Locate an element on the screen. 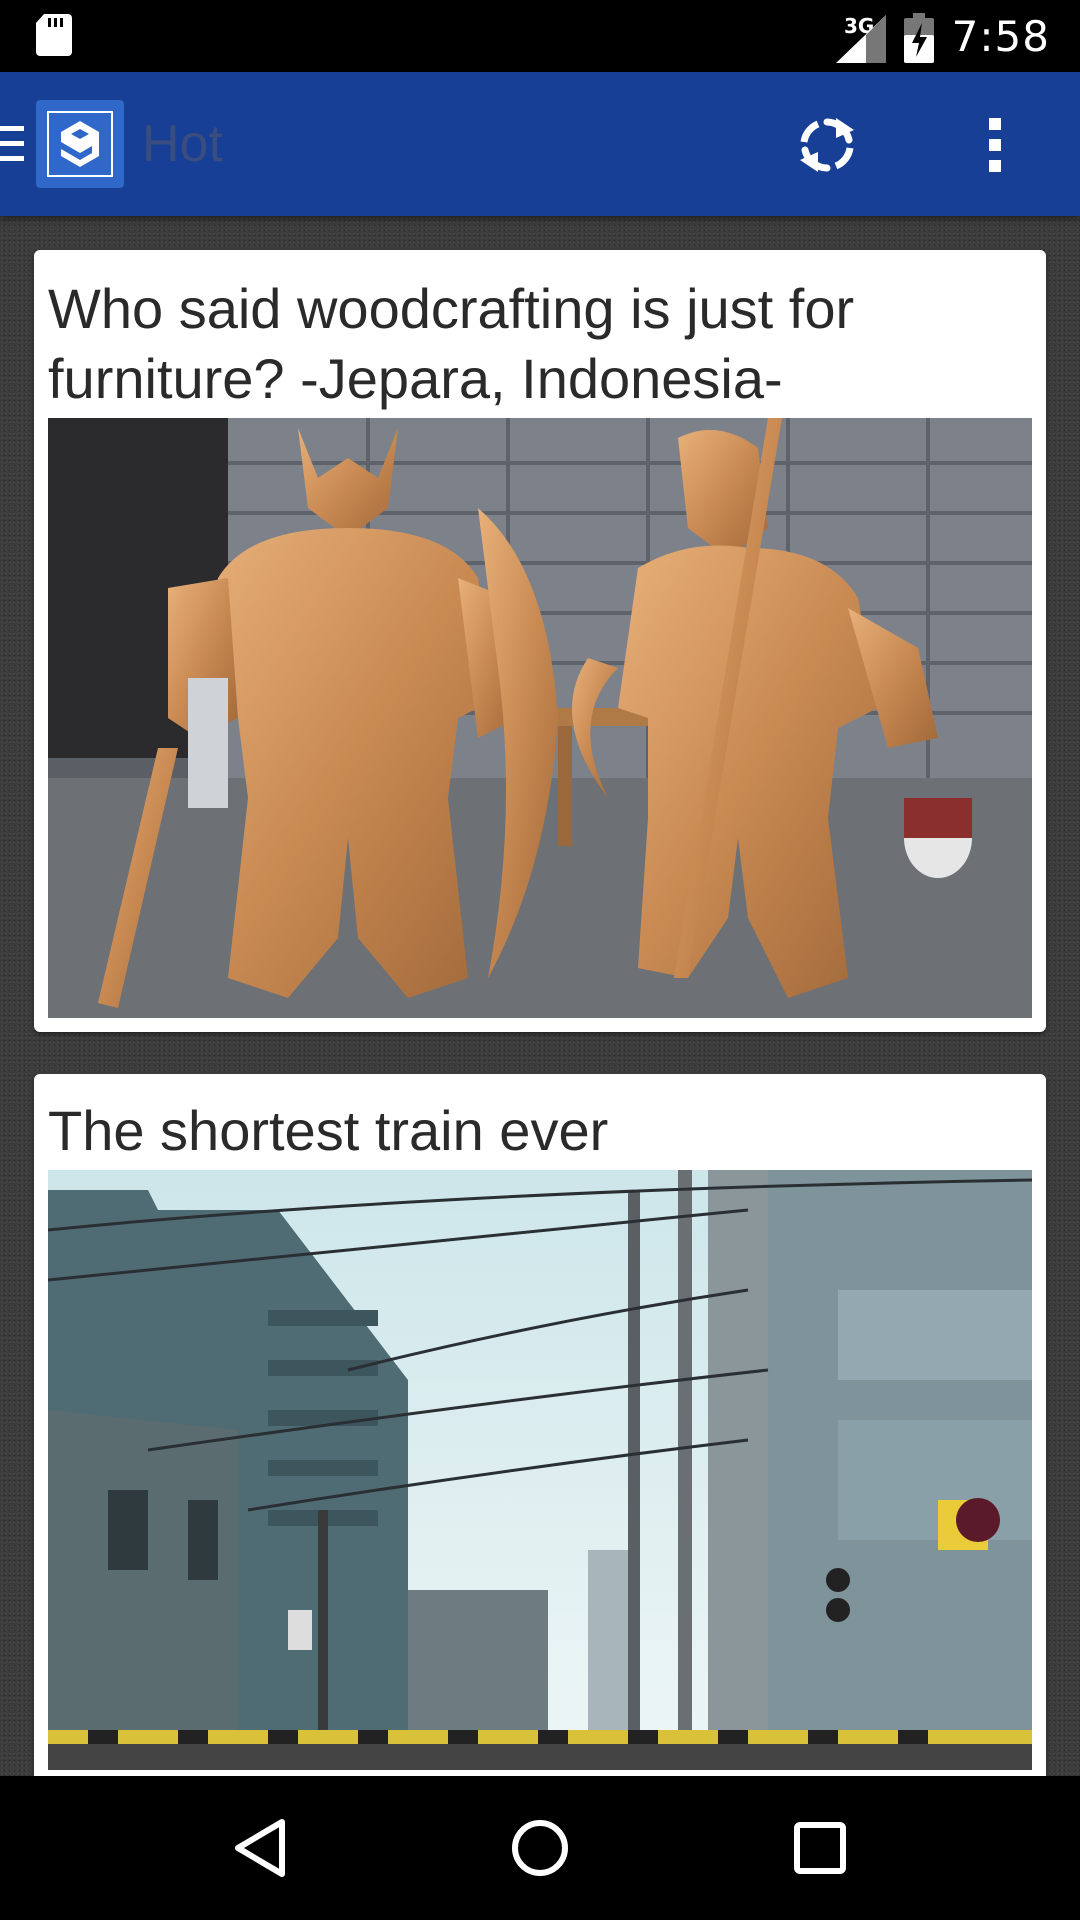  home-icon is located at coordinates (540, 1848).